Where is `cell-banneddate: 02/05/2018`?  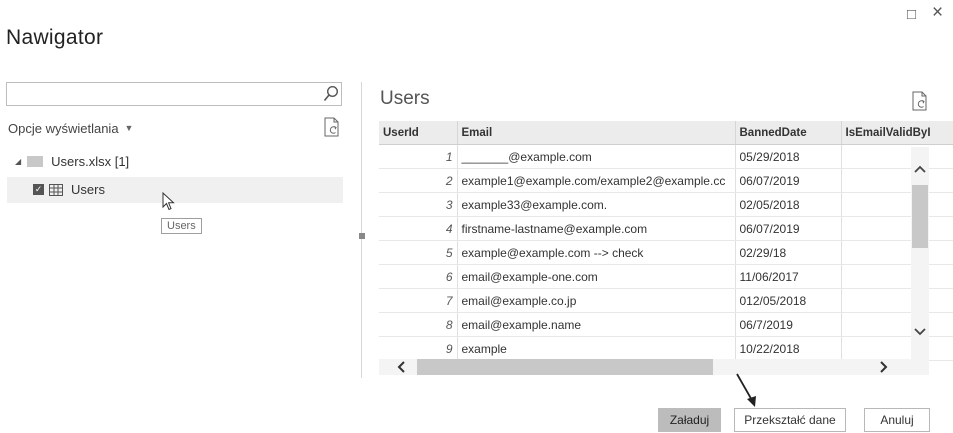 cell-banneddate: 02/05/2018 is located at coordinates (788, 204).